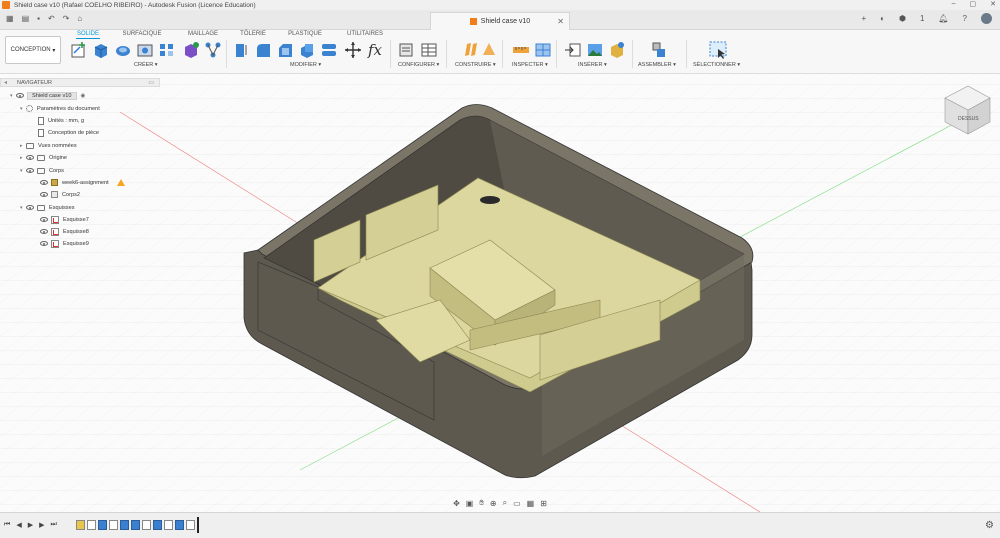  What do you see at coordinates (64, 219) in the screenshot?
I see `tree-item-sketch7: Esquisse7` at bounding box center [64, 219].